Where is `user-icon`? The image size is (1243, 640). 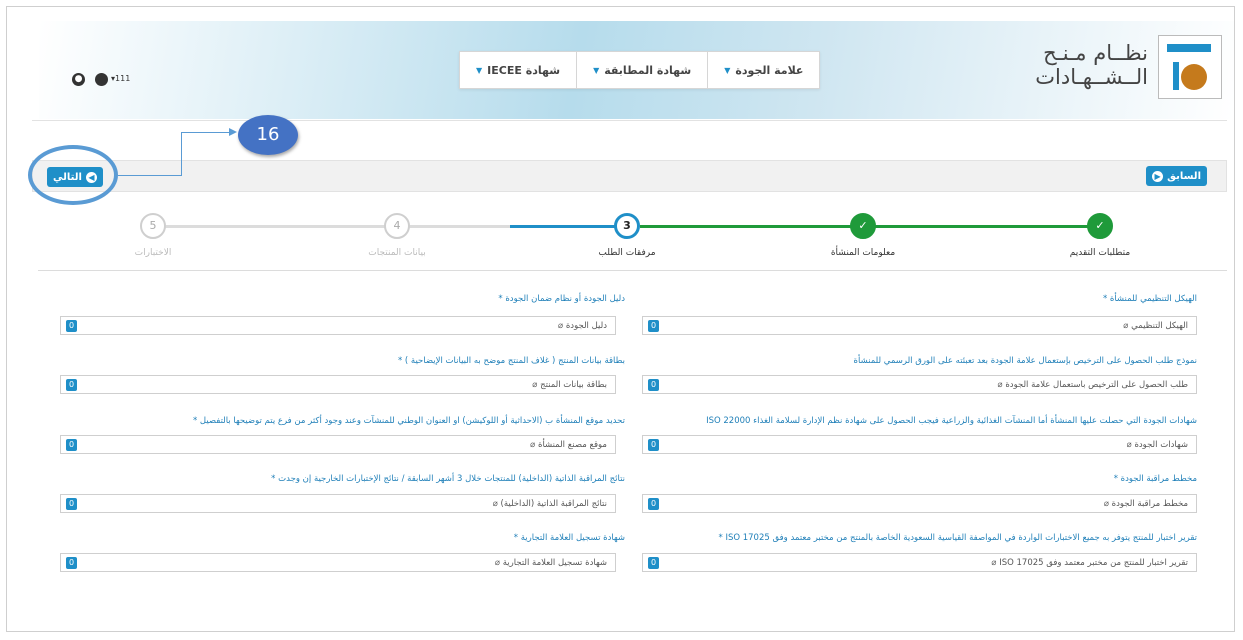
user-icon is located at coordinates (101, 79).